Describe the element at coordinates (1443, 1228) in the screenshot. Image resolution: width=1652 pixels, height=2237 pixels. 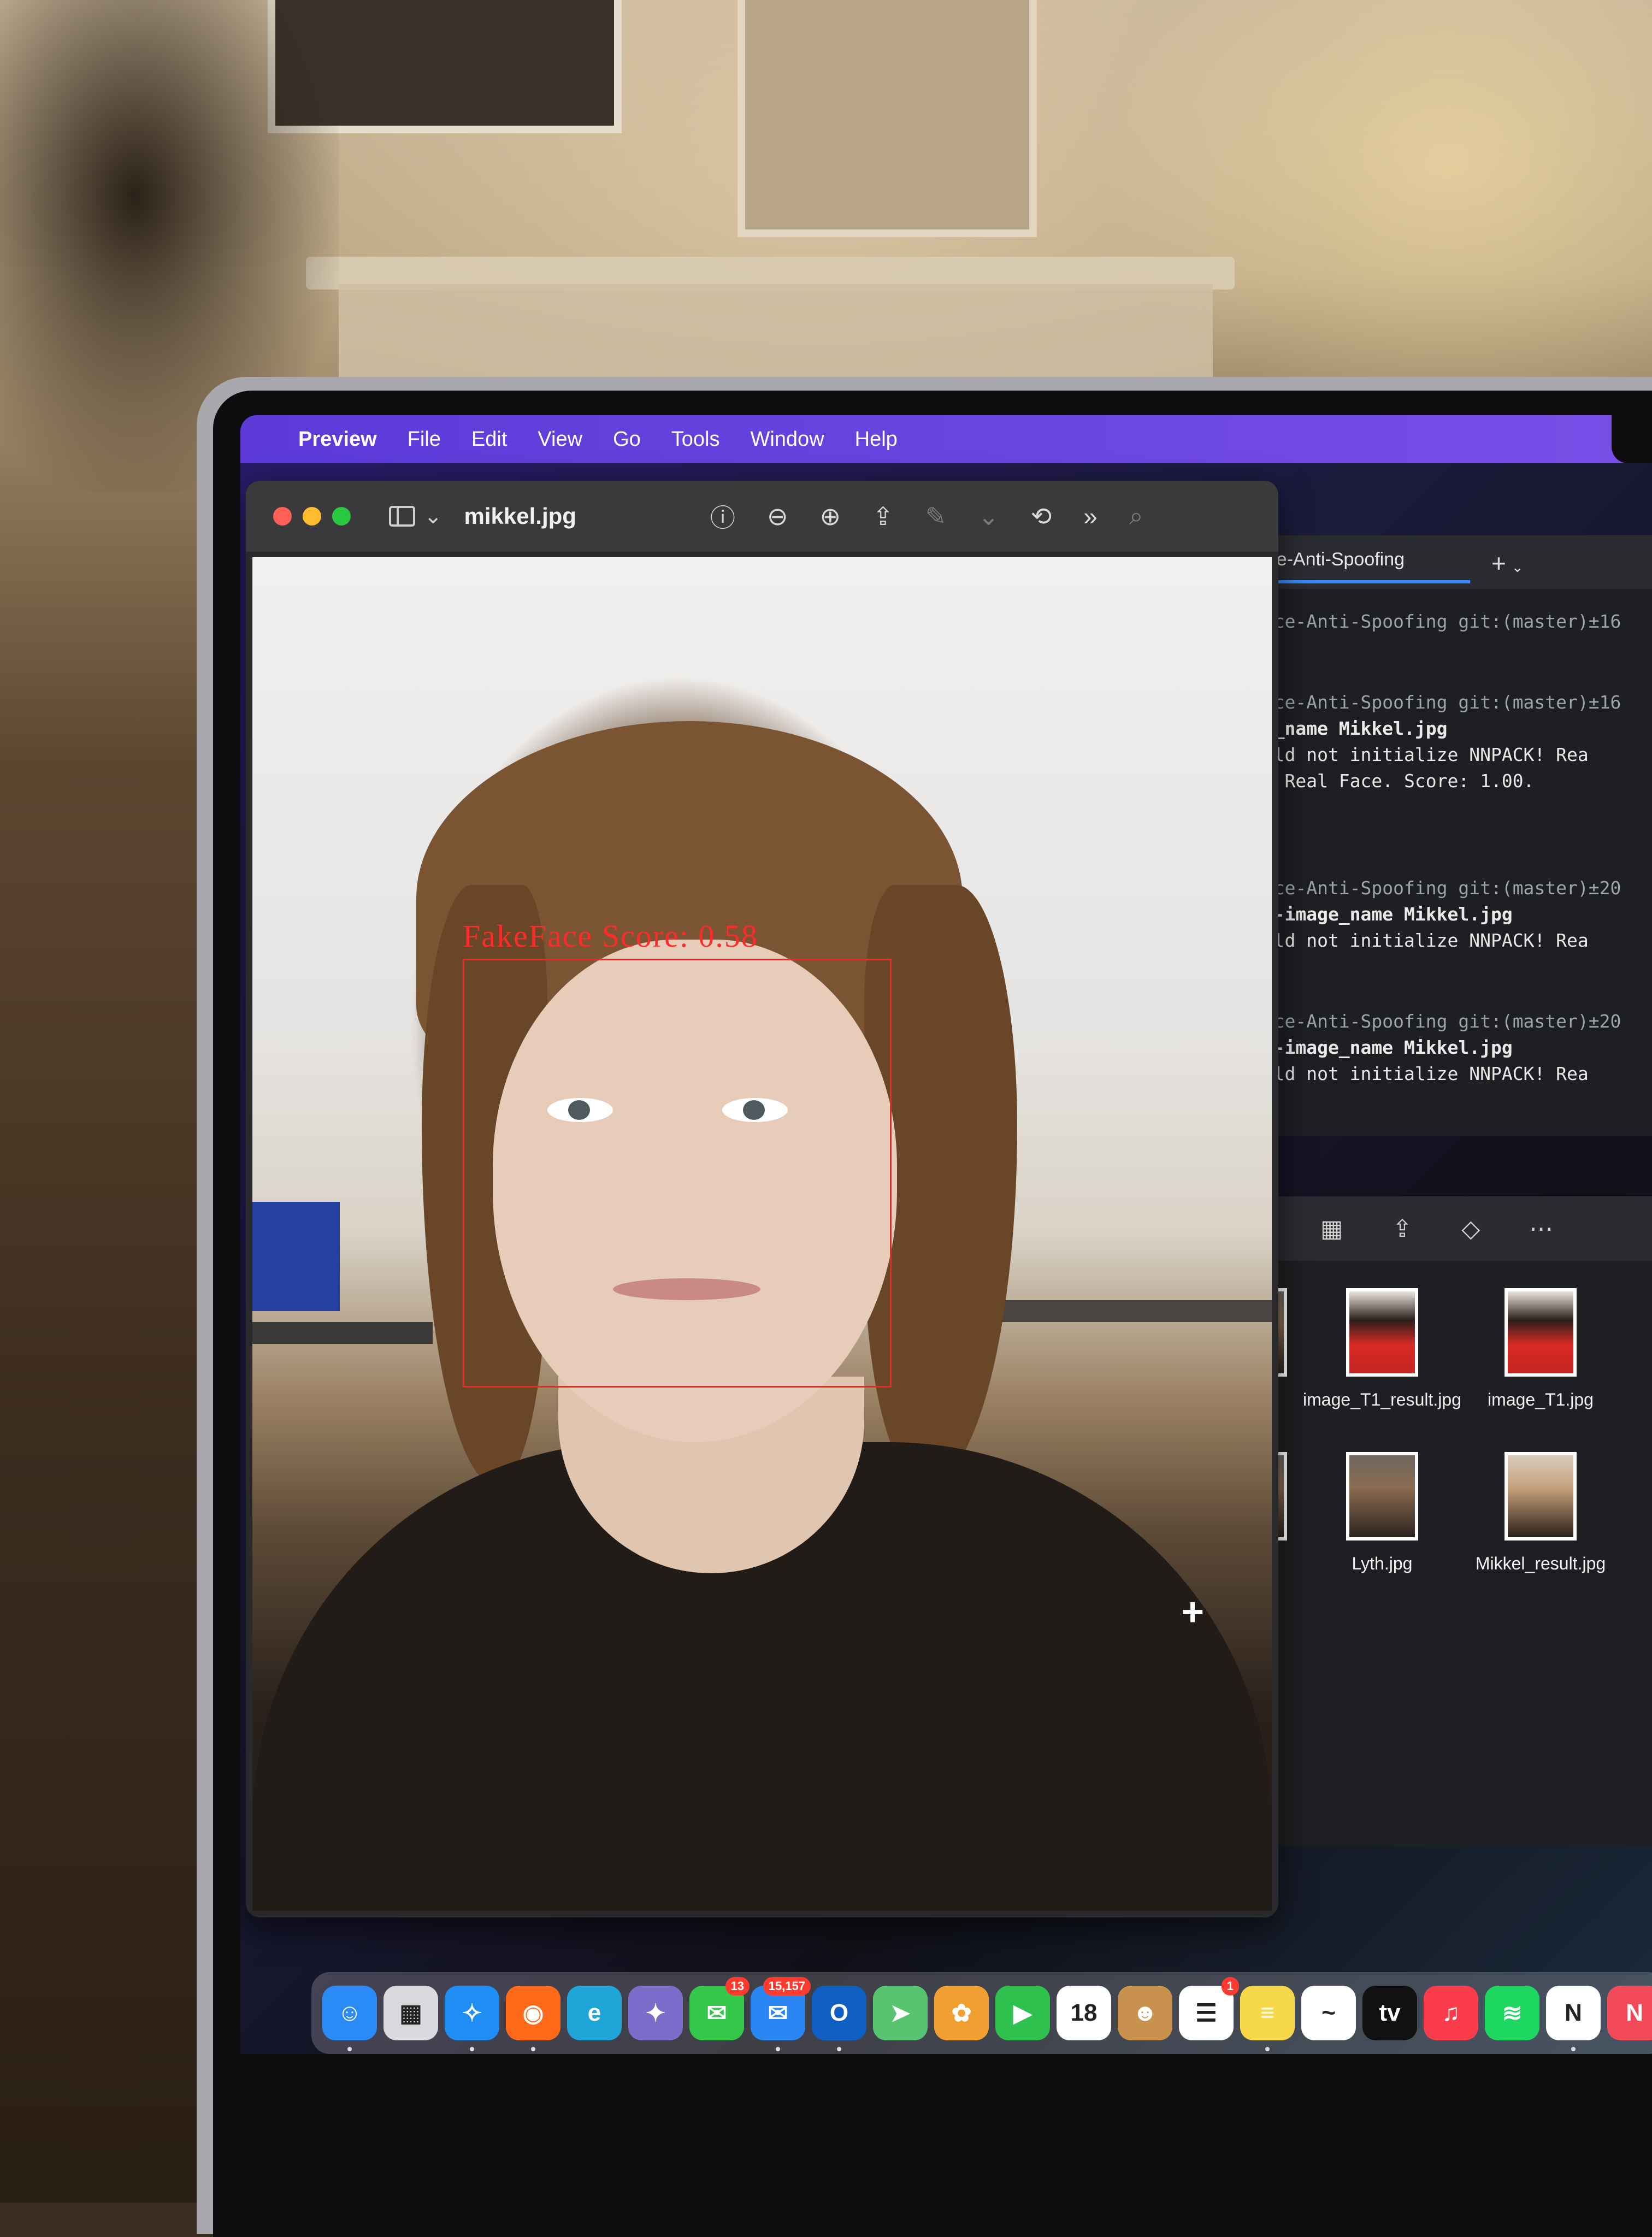
I see `finder-toolbar: ⊞ ▦ ⇪ ◇ ⋯` at that location.